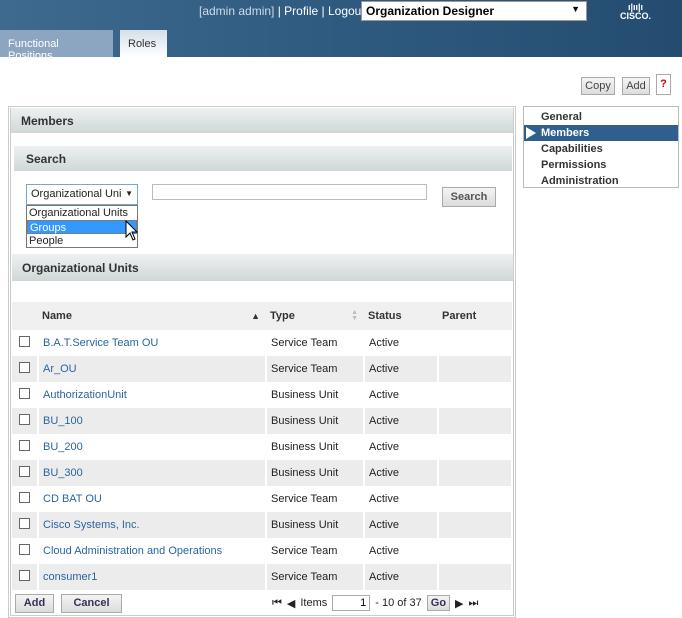  Describe the element at coordinates (438, 603) in the screenshot. I see `go-button: Go` at that location.